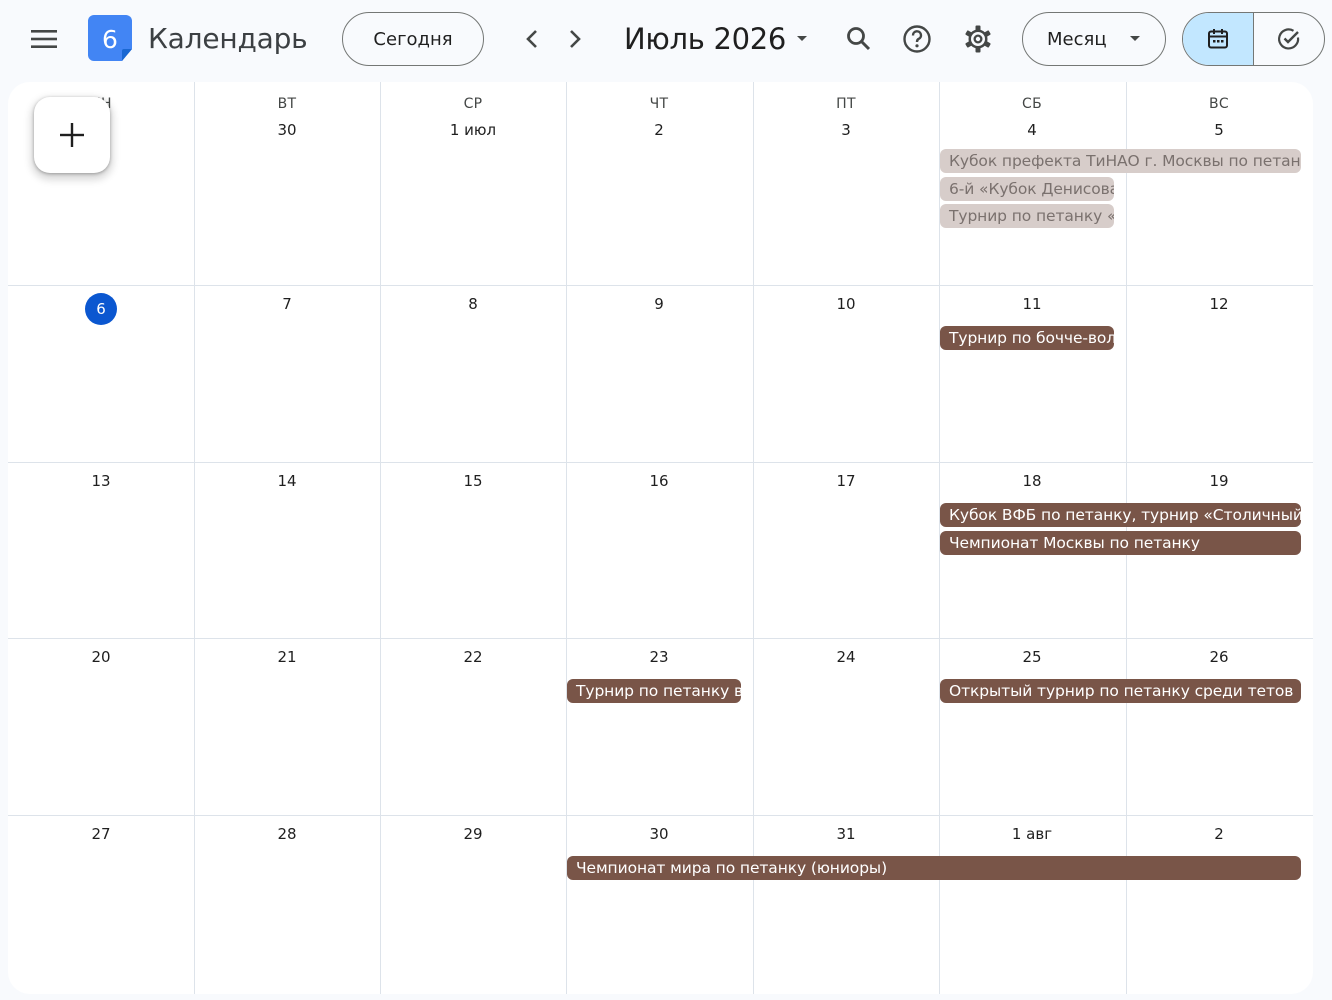  I want to click on today-button: Сегодня, so click(413, 39).